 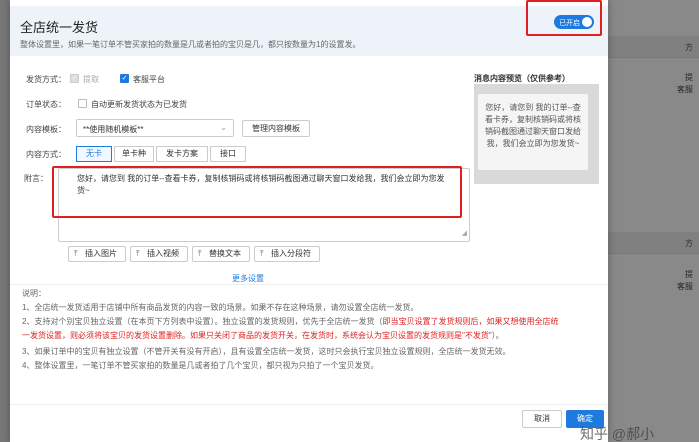 What do you see at coordinates (248, 278) in the screenshot?
I see `more-settings-link: 更多设置` at bounding box center [248, 278].